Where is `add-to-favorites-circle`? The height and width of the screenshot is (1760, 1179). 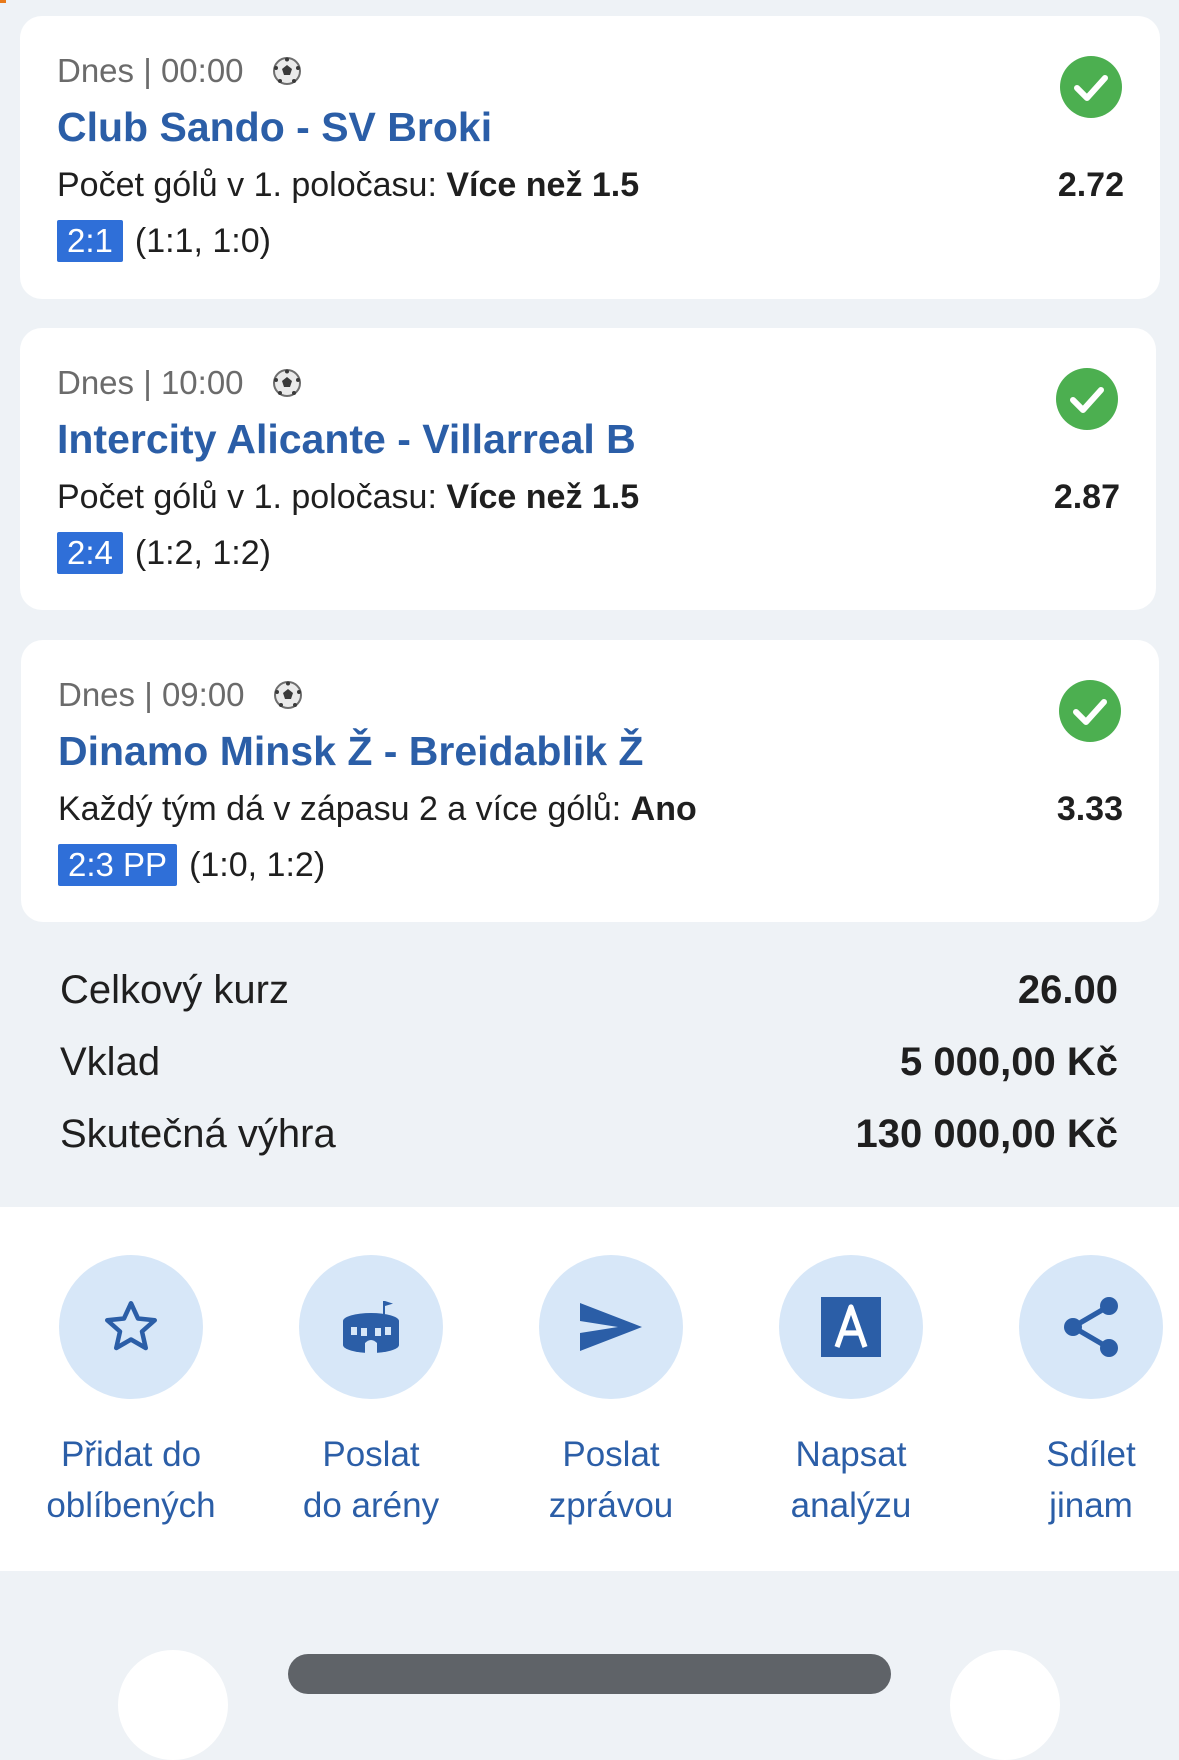 add-to-favorites-circle is located at coordinates (131, 1327).